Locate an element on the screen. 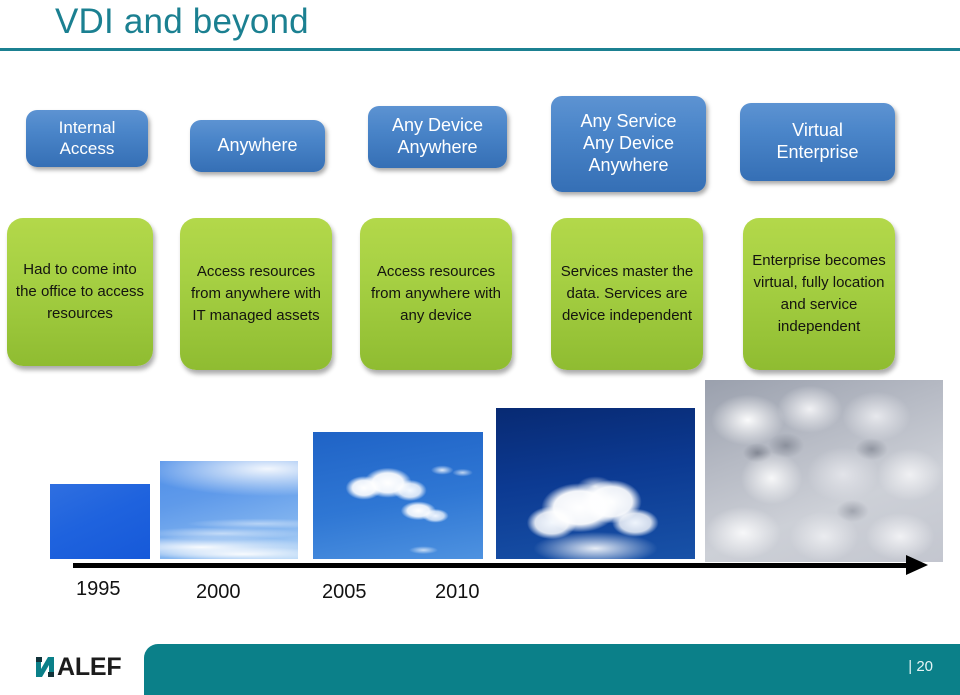 This screenshot has width=960, height=695. alef-n-mark-icon is located at coordinates (45, 667).